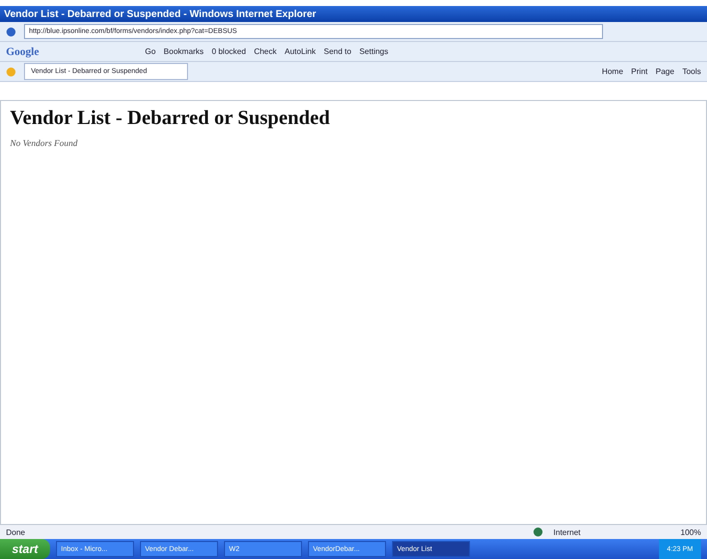 This screenshot has height=559, width=707. I want to click on toolbar-item: Go, so click(150, 51).